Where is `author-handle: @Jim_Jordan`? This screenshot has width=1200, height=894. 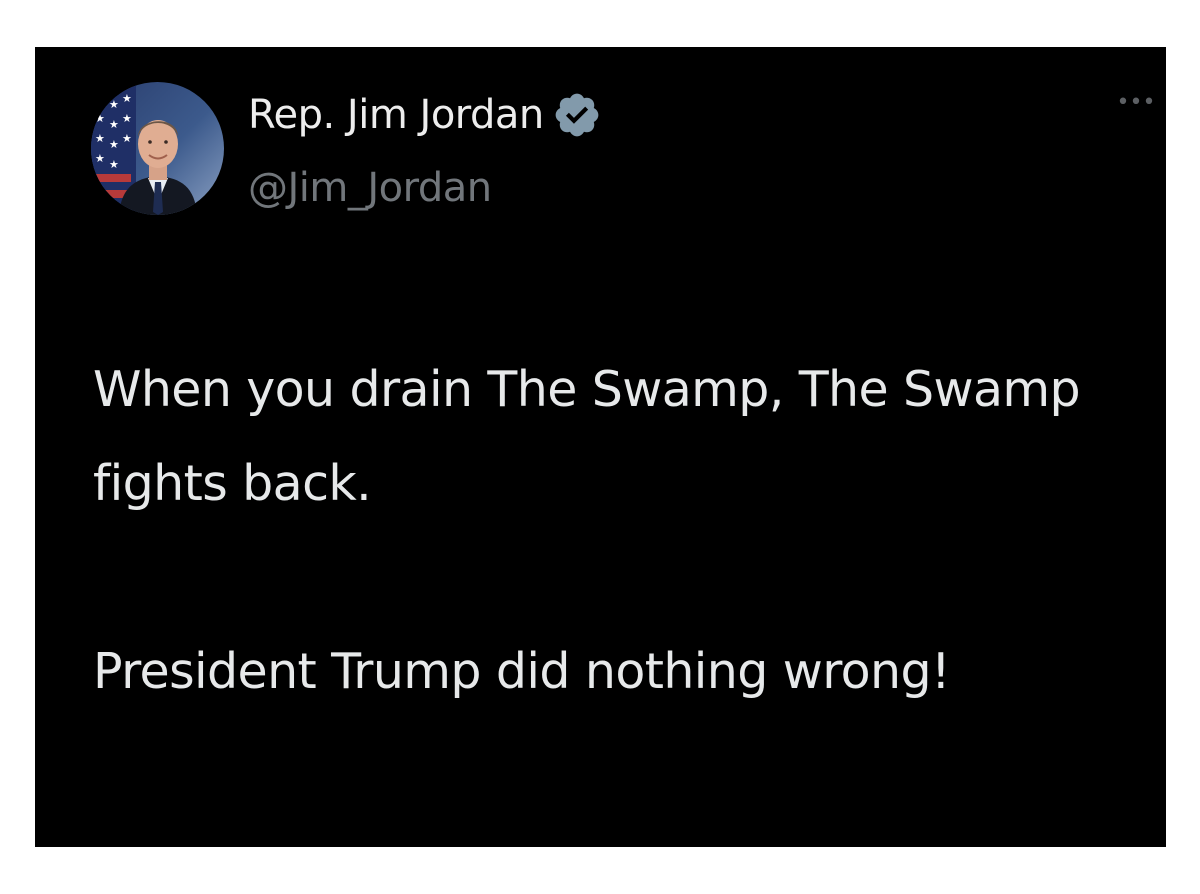 author-handle: @Jim_Jordan is located at coordinates (370, 188).